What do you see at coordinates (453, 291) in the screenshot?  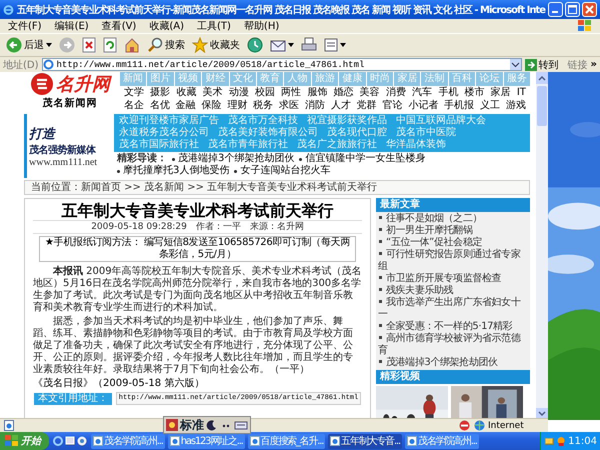 I see `news-link: 残疾夫妻乐助残` at bounding box center [453, 291].